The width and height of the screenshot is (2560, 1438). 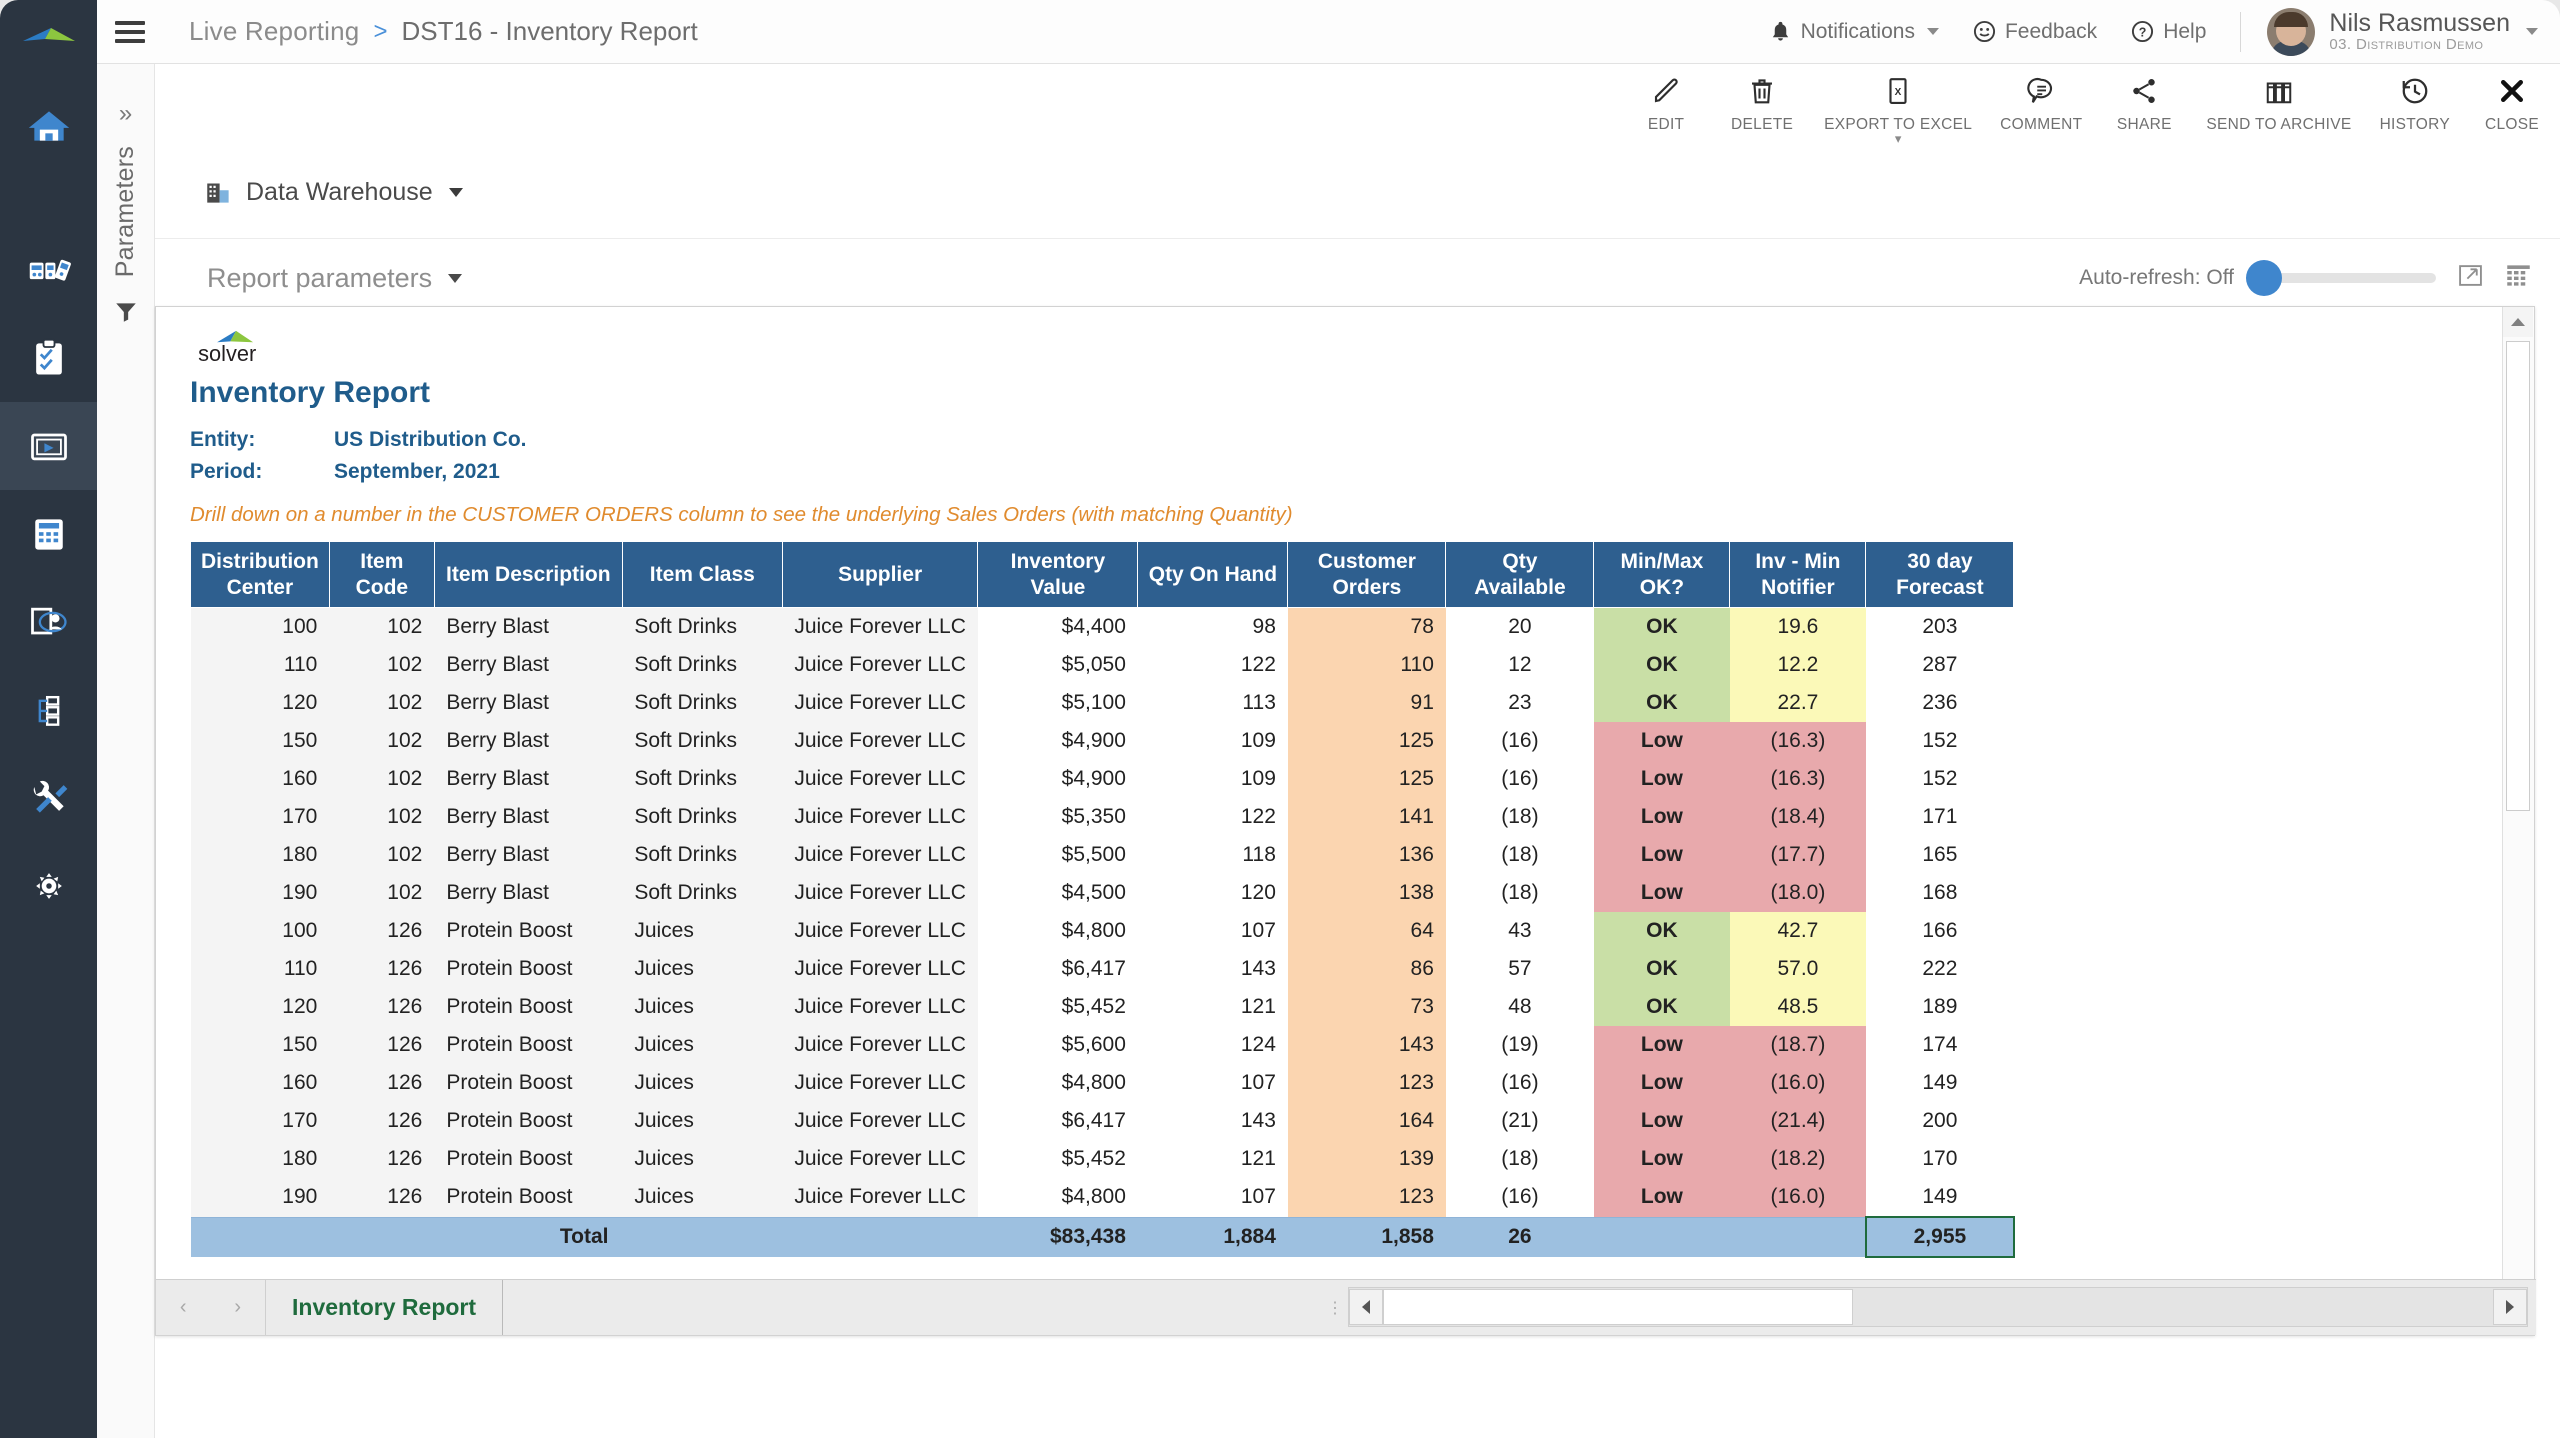 I want to click on data-source-selector: Data Warehouse, so click(x=1382, y=183).